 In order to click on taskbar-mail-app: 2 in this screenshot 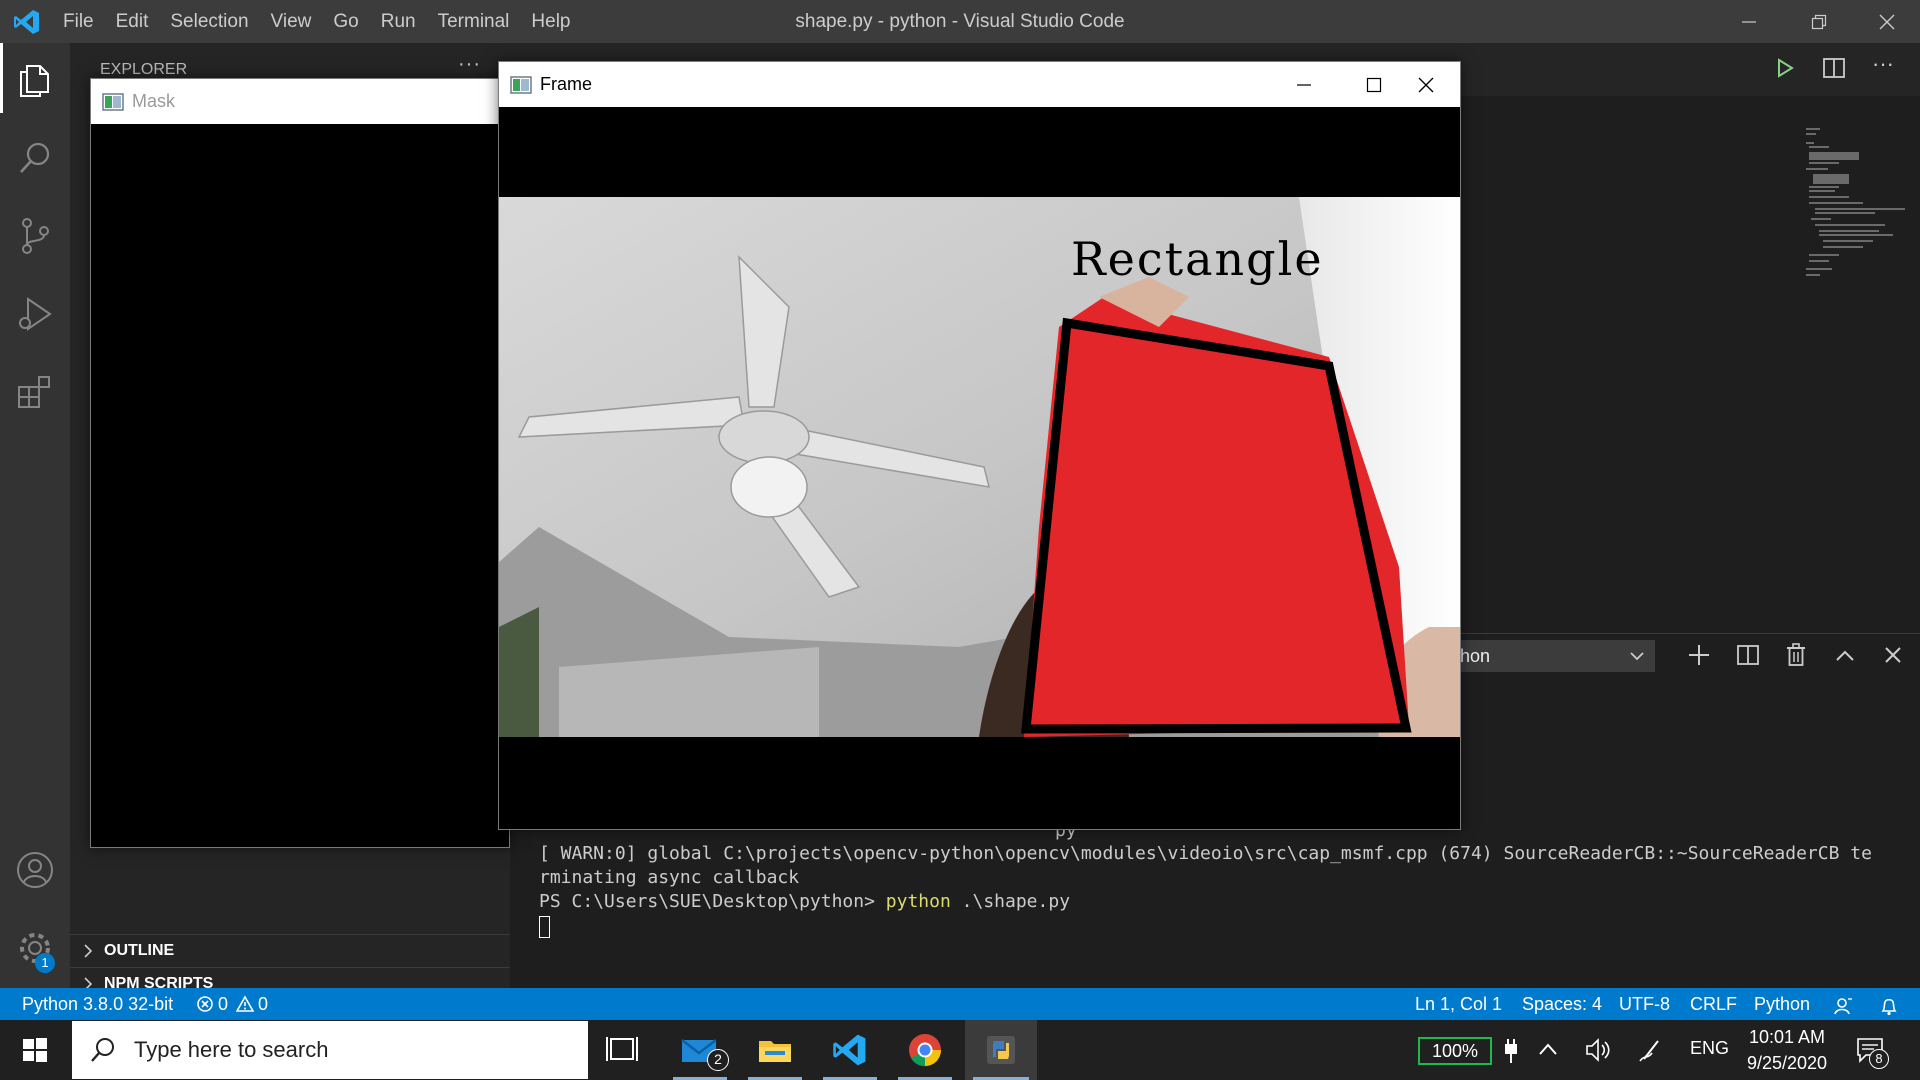, I will do `click(700, 1050)`.